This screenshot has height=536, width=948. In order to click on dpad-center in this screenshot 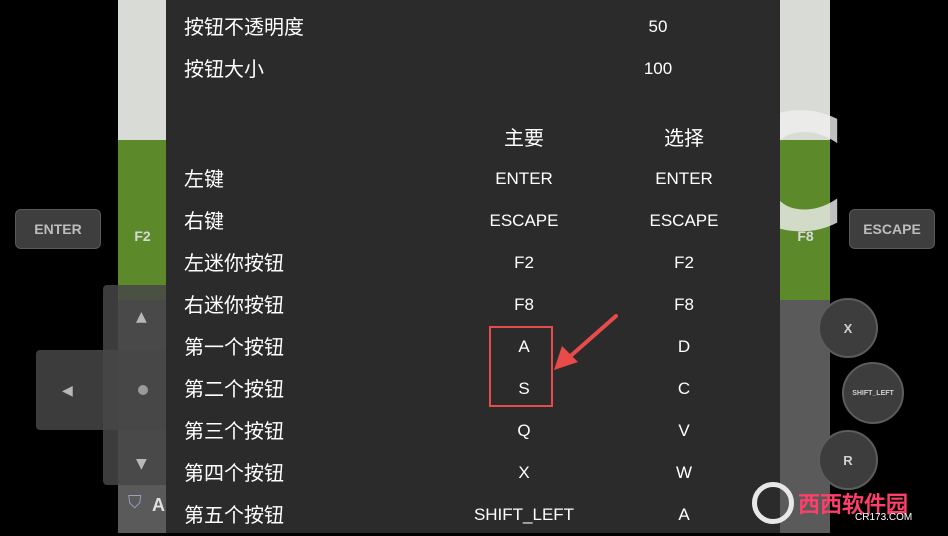, I will do `click(143, 390)`.